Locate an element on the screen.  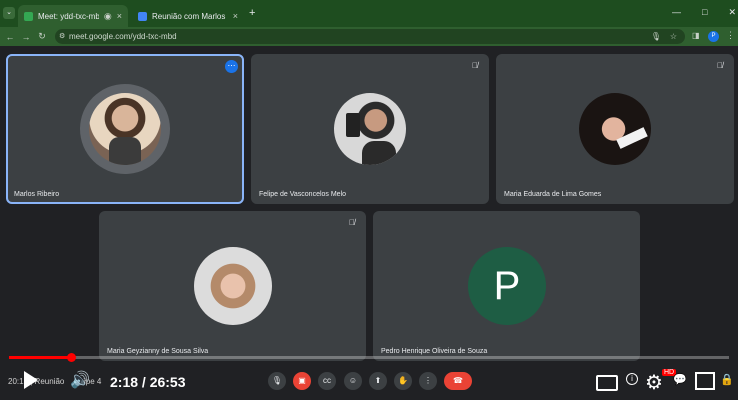
participant-name: Maria Eduarda de Lima Gomes is located at coordinates (553, 194).